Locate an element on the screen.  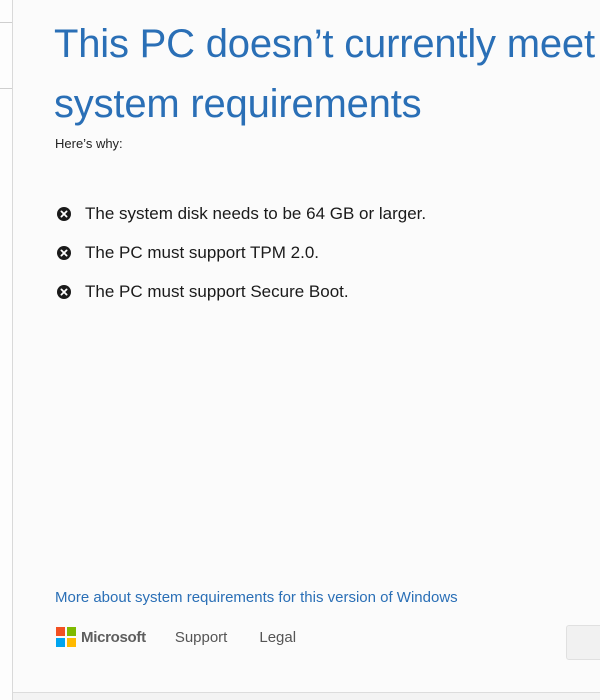
requirement-text: The PC must support TPM 2.0. is located at coordinates (202, 252).